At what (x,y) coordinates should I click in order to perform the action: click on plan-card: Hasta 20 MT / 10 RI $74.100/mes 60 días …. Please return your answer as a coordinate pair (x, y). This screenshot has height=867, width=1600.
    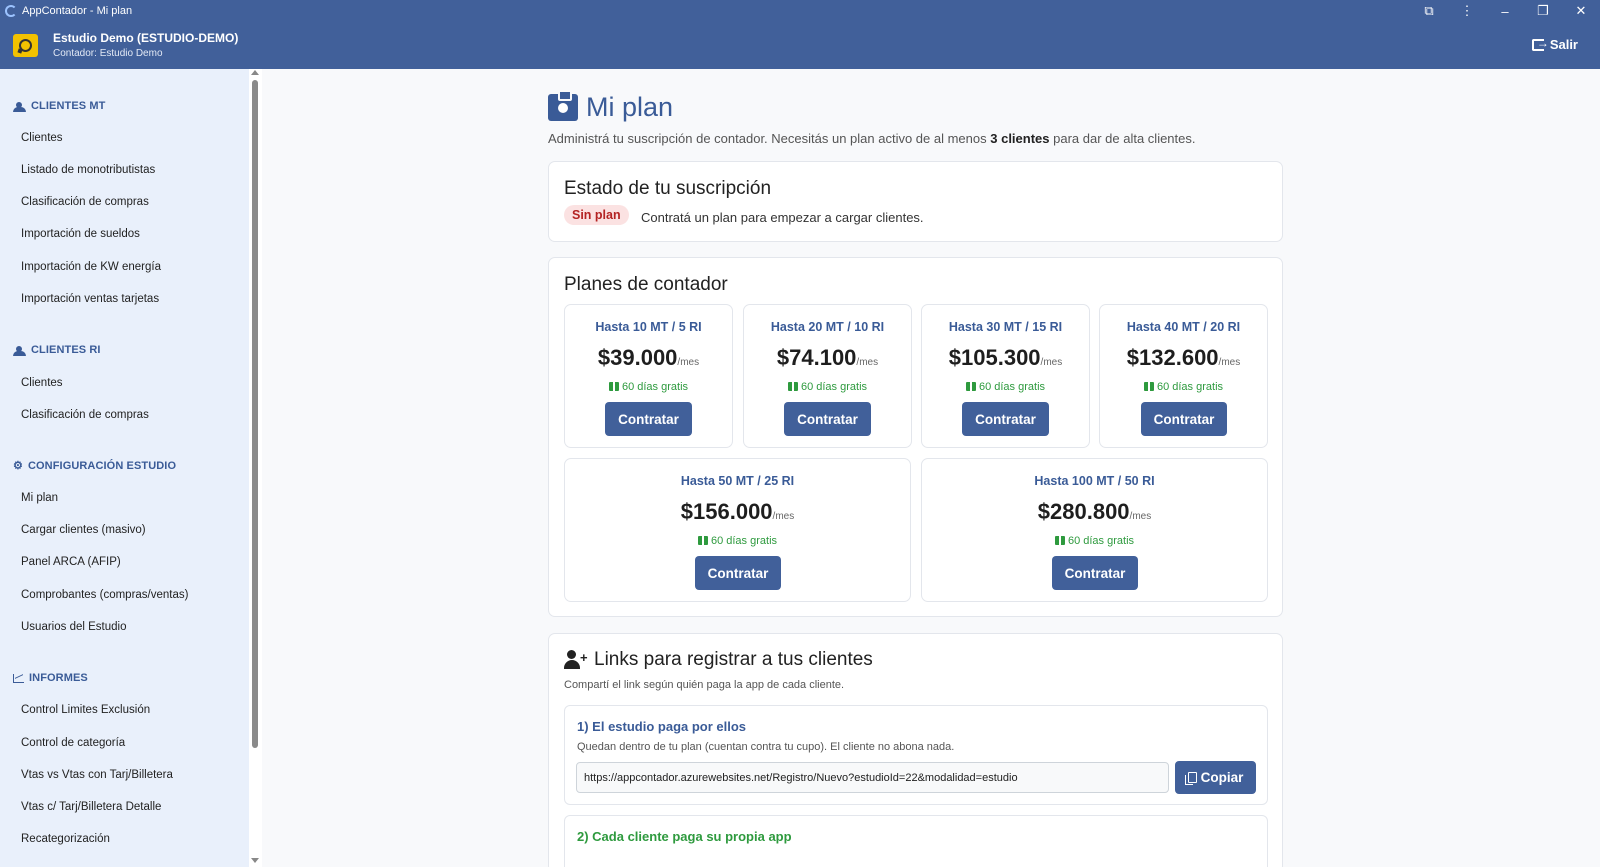
    Looking at the image, I should click on (827, 376).